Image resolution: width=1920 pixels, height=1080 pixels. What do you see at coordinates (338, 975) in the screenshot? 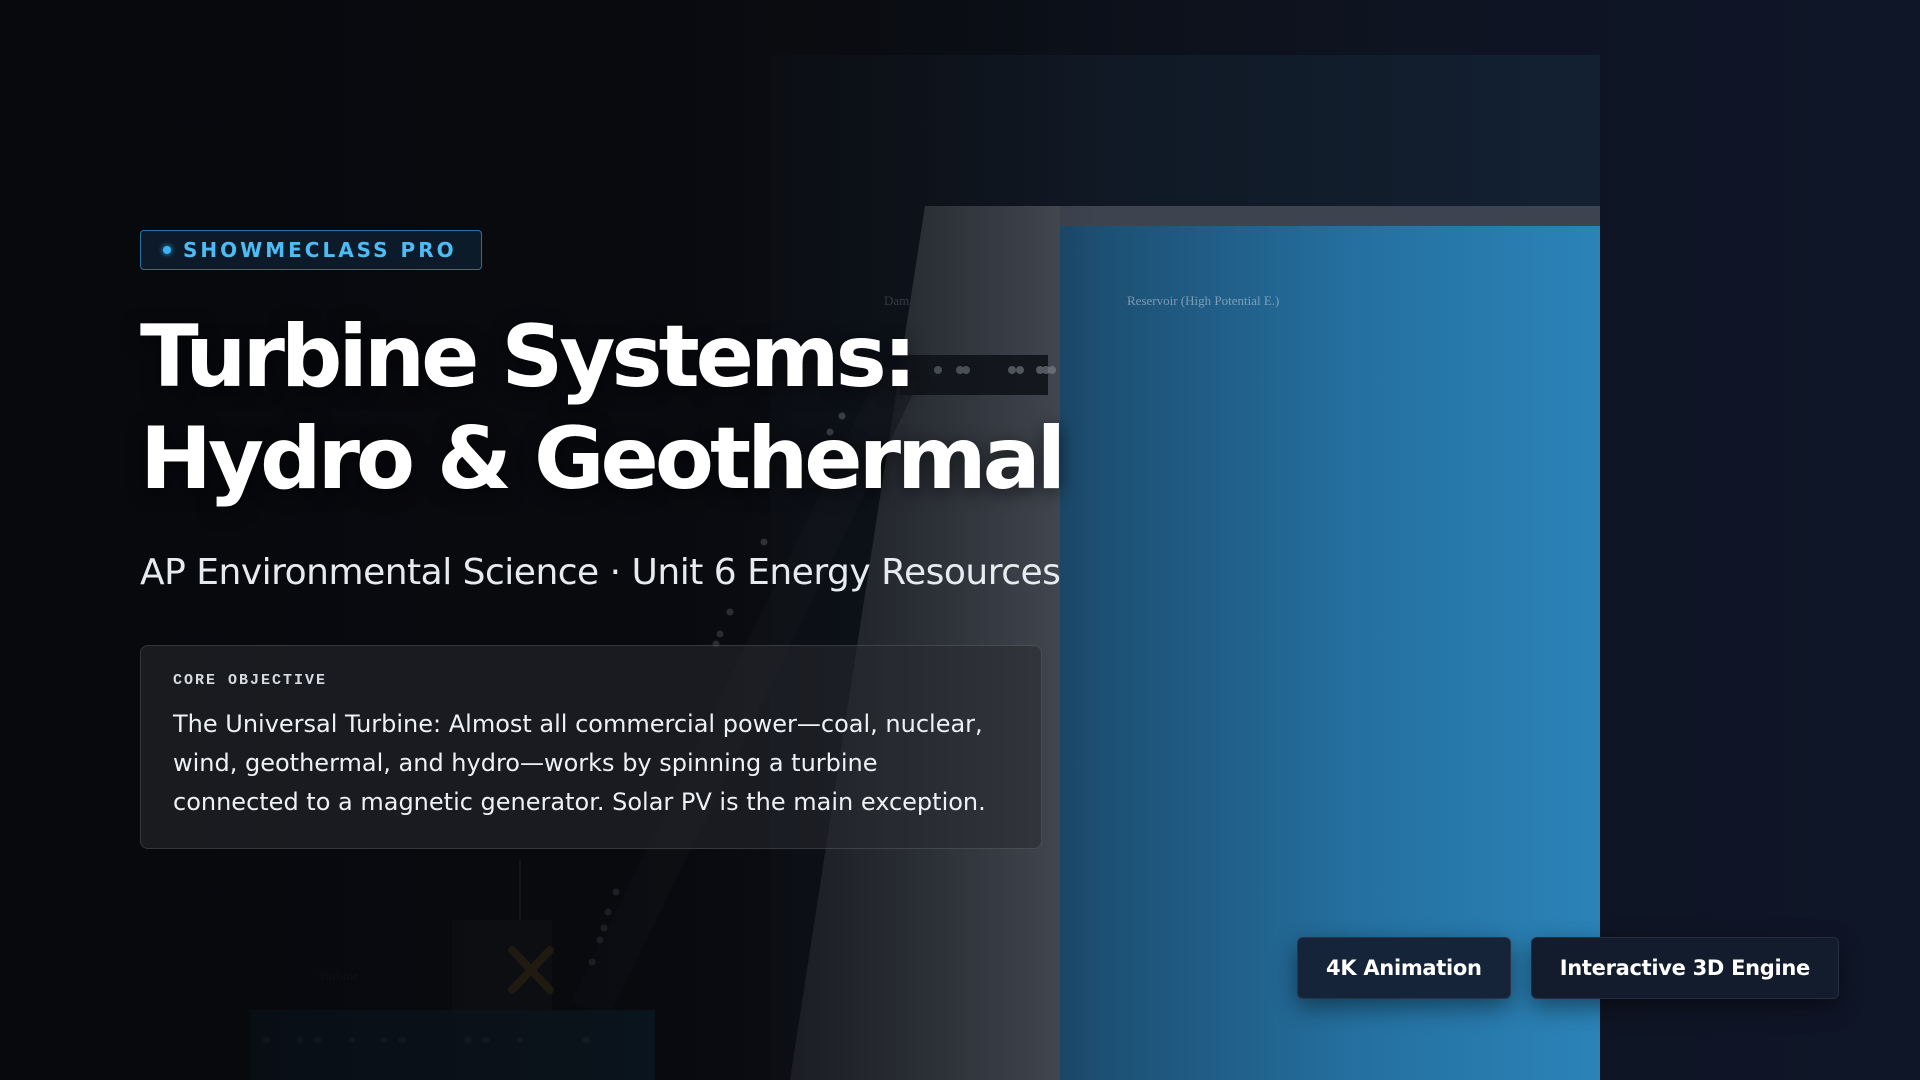
I see `turbine-label: Turbine` at bounding box center [338, 975].